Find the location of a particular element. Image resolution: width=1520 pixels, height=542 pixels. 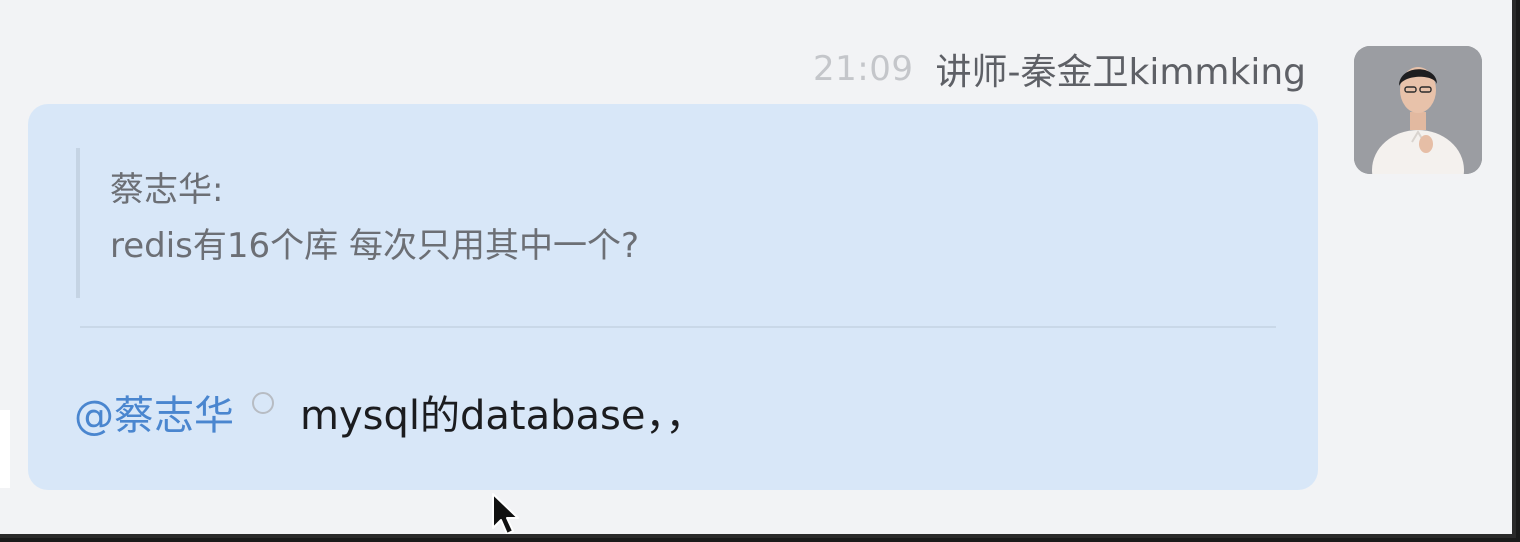

message-header: 21:09 讲师-秦金卫kimmking is located at coordinates (1059, 69).